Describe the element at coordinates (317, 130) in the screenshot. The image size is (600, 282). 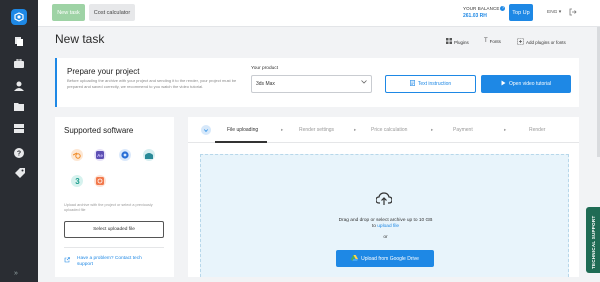
I see `step-render-settings: Render settings` at that location.